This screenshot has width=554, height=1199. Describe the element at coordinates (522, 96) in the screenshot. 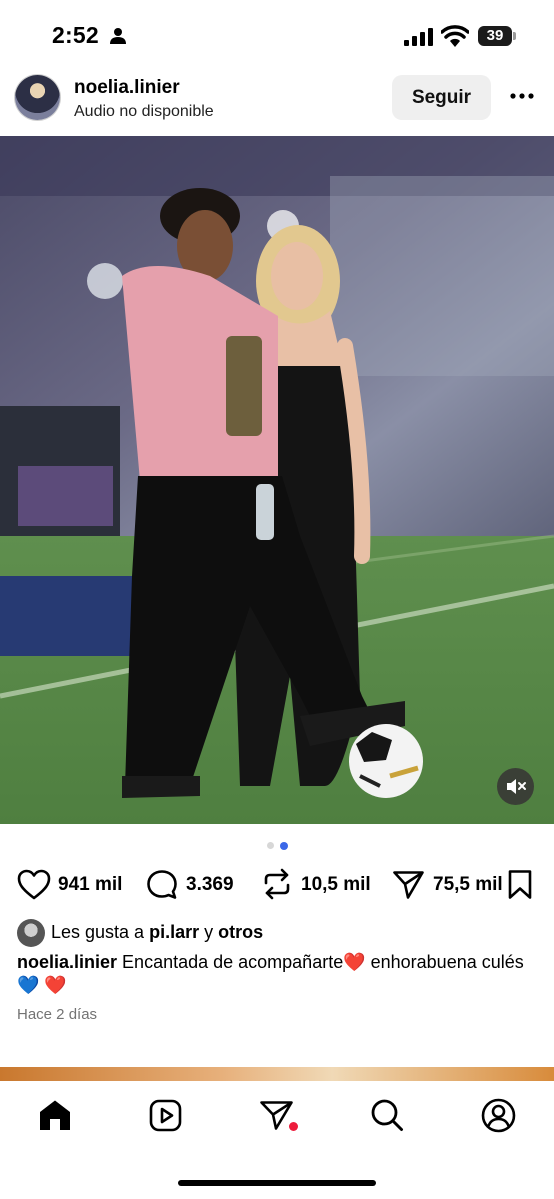

I see `more-options-icon` at that location.